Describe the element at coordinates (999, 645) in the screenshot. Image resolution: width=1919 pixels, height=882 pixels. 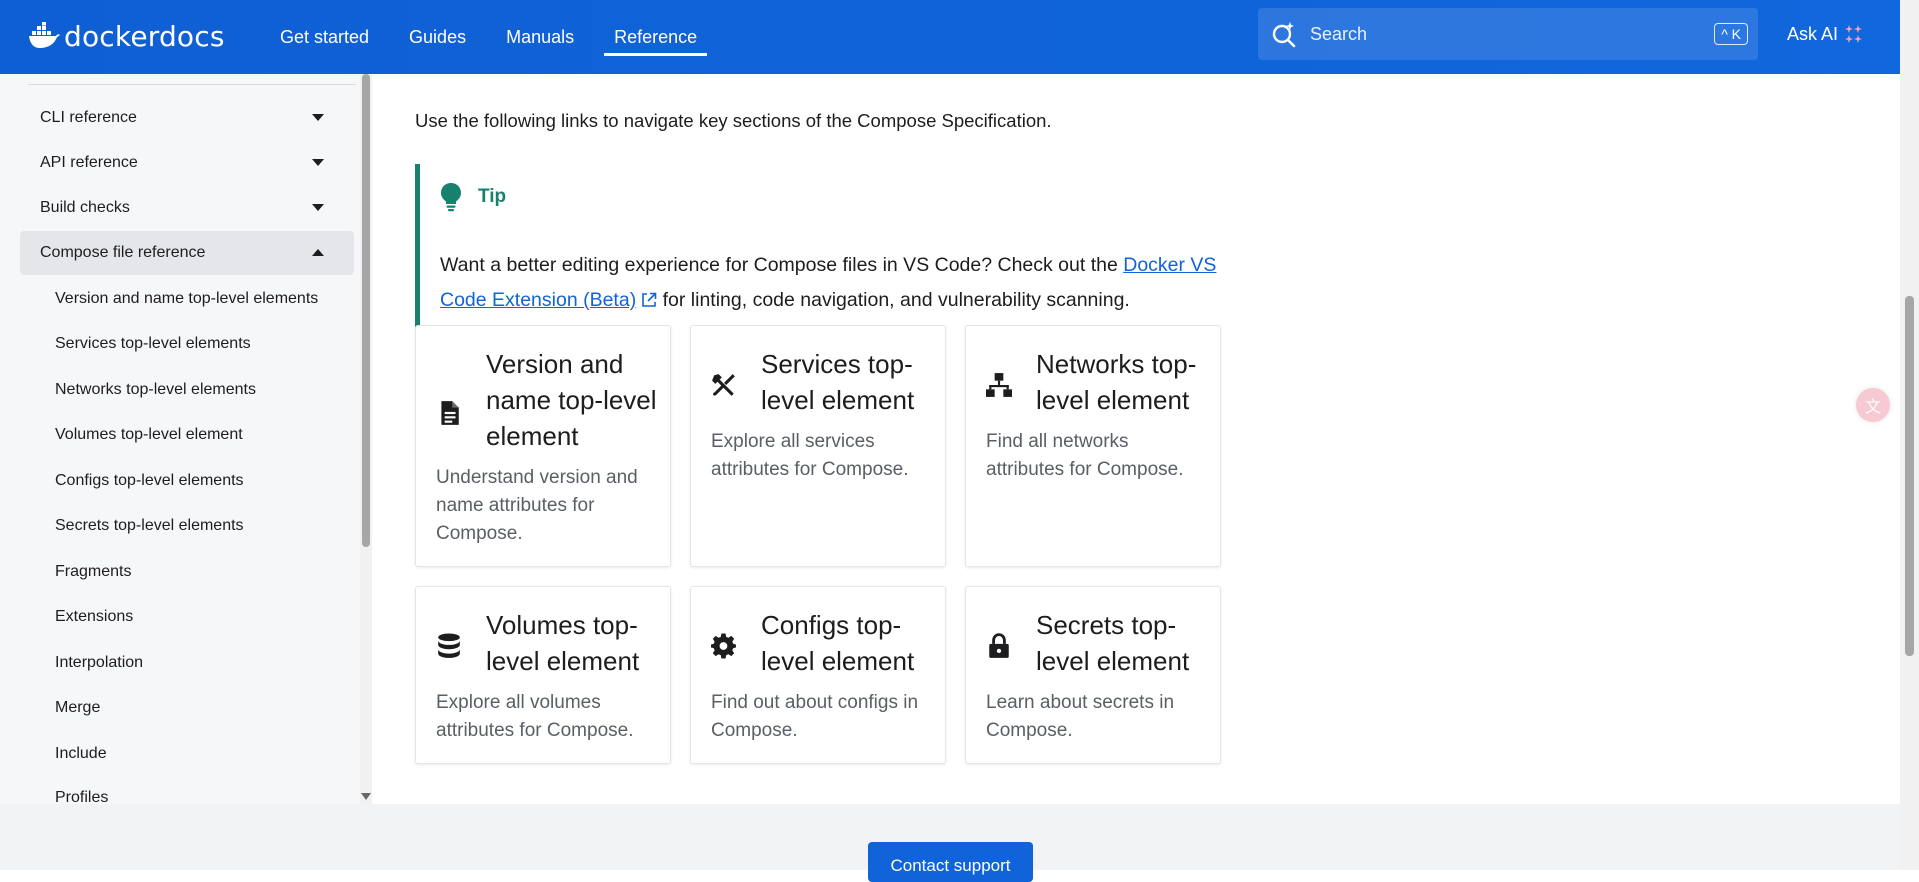
I see `lock-icon` at that location.